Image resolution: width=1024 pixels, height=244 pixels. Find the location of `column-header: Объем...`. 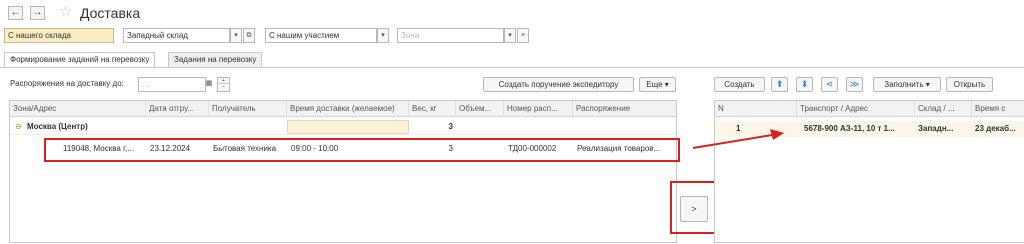

column-header: Объем... is located at coordinates (480, 109).